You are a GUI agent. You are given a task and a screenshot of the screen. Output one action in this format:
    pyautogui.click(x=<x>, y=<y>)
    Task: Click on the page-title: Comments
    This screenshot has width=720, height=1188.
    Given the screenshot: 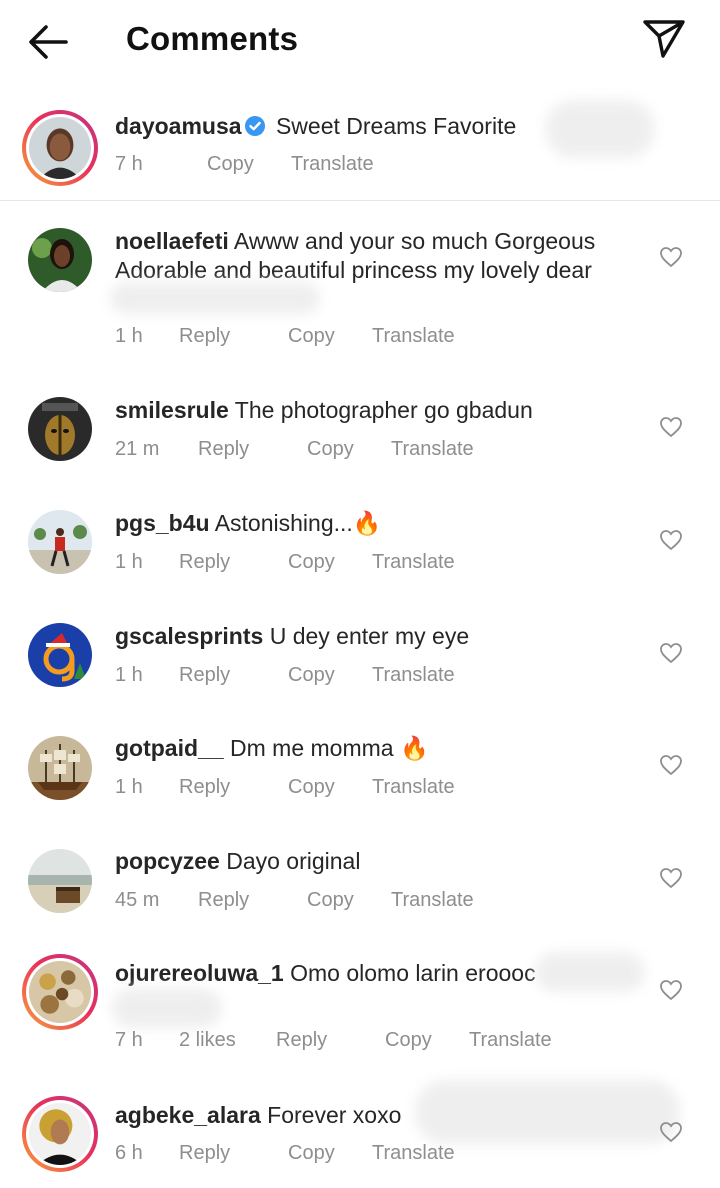 What is the action you would take?
    pyautogui.click(x=212, y=38)
    